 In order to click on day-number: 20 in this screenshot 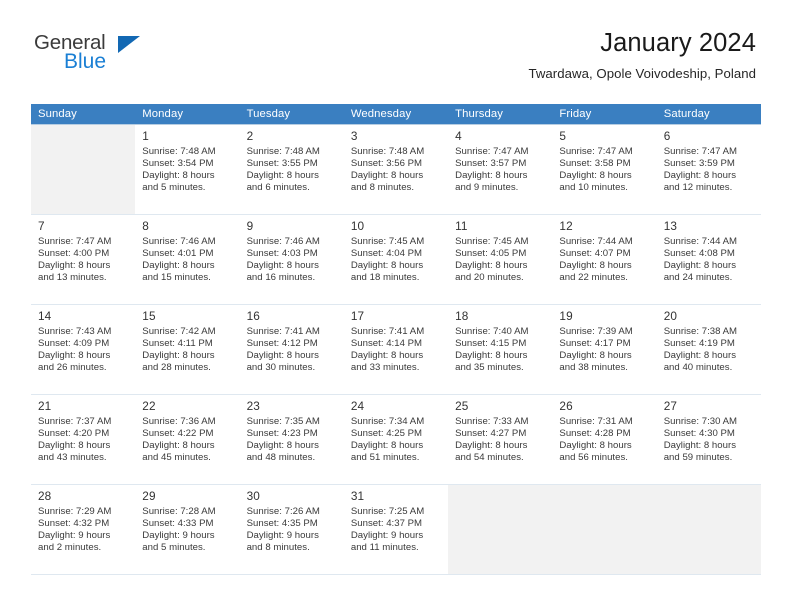, I will do `click(670, 316)`.